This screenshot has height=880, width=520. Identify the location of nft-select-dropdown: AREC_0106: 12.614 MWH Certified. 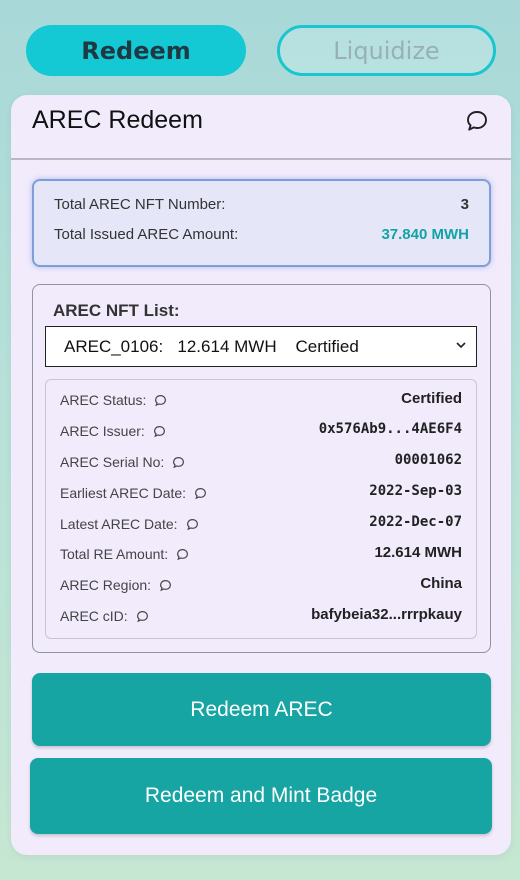
(261, 346).